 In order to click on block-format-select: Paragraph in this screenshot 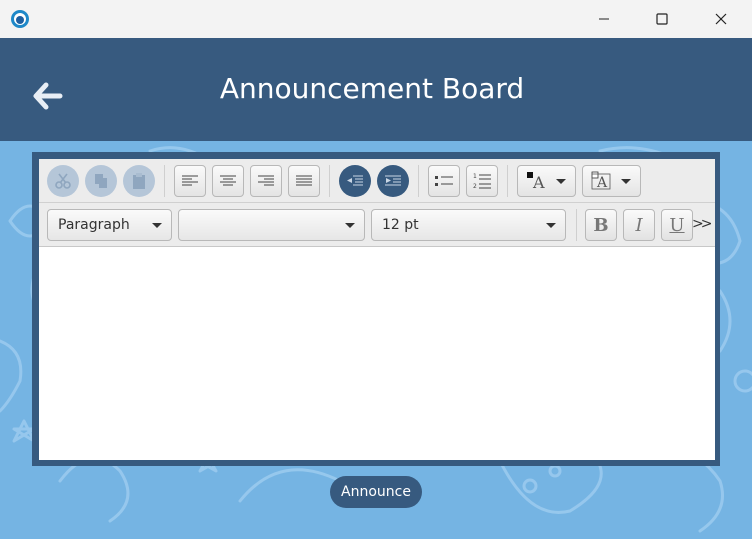, I will do `click(109, 225)`.